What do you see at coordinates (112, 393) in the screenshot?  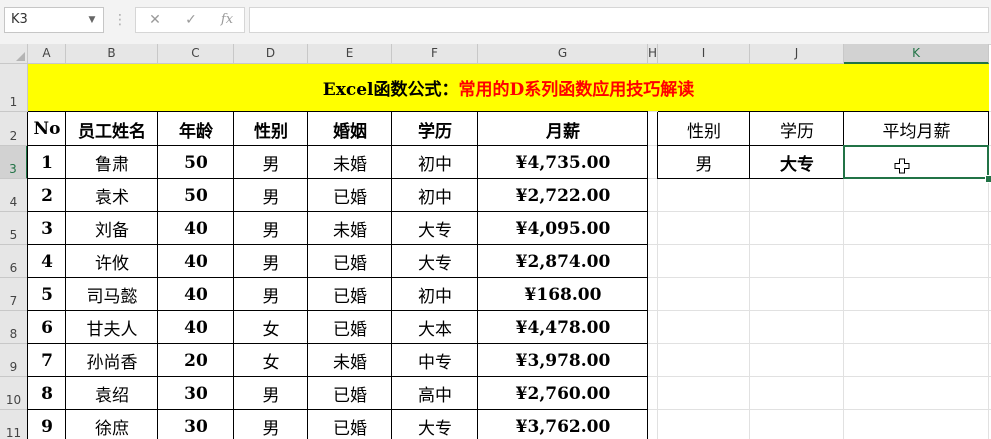 I see `table-cell: 袁绍` at bounding box center [112, 393].